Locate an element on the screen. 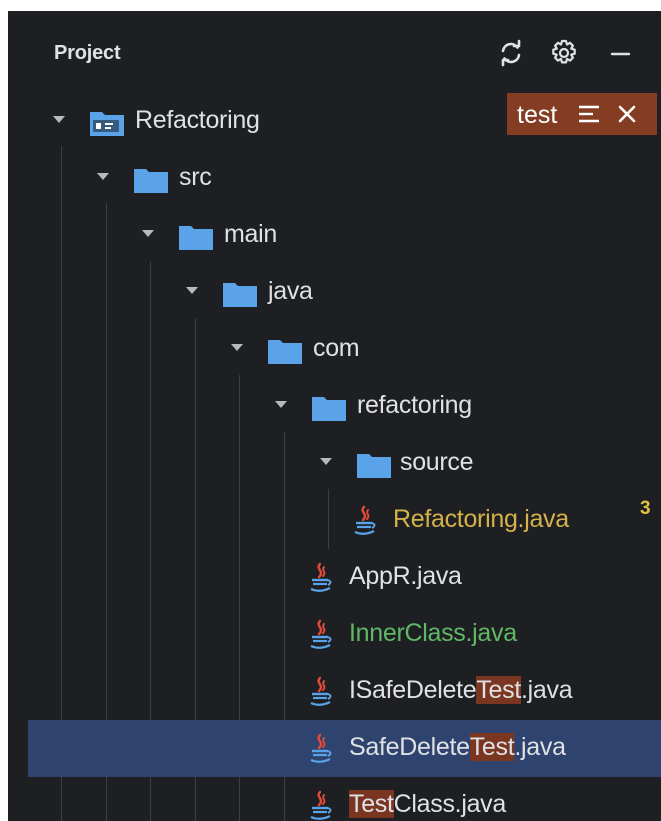 Image resolution: width=661 pixels, height=821 pixels. tree-node-label: java is located at coordinates (290, 291).